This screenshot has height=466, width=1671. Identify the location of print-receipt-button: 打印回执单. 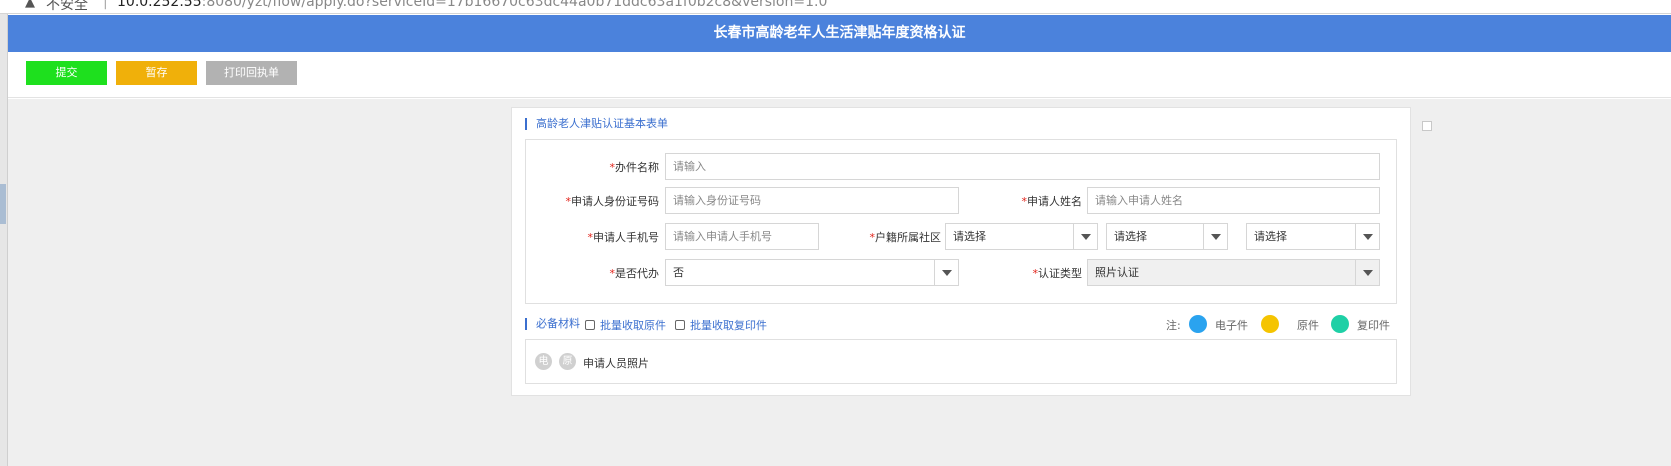
(251, 73).